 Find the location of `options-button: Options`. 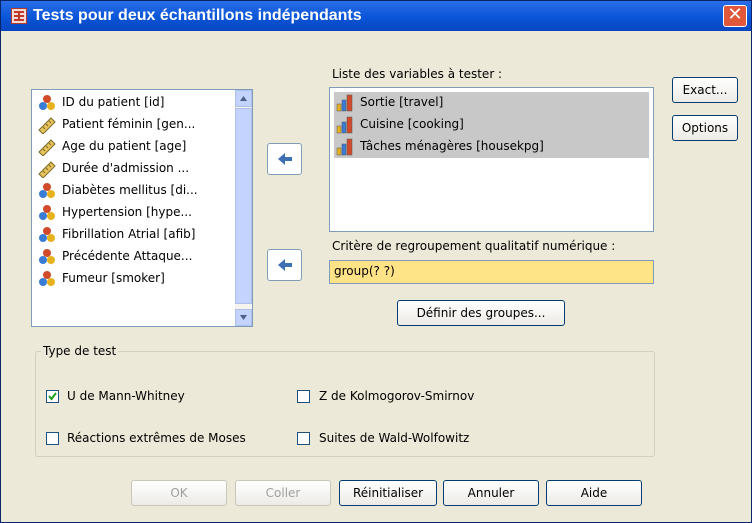

options-button: Options is located at coordinates (705, 128).